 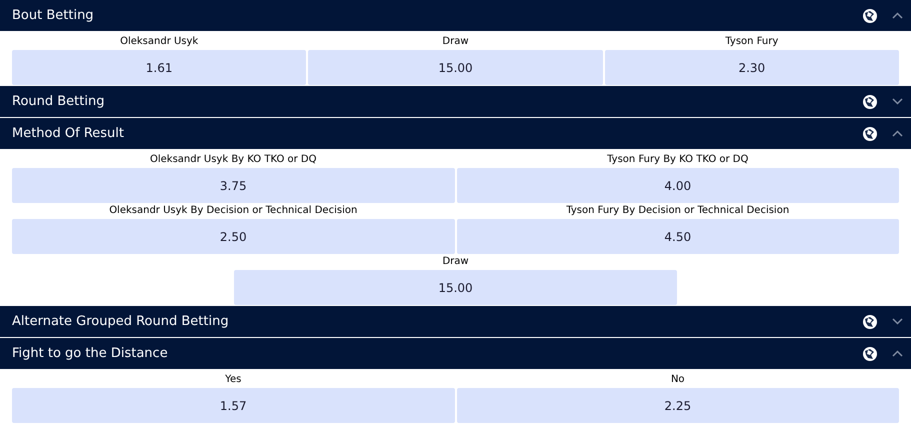 I want to click on selection-label: Tyson Fury, so click(x=752, y=41).